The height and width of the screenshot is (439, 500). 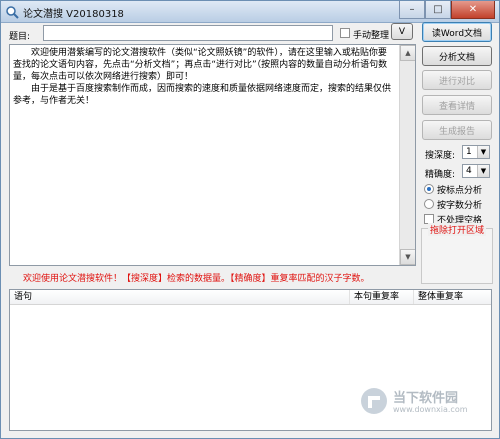 What do you see at coordinates (440, 156) in the screenshot?
I see `depth-label: 搜深度:` at bounding box center [440, 156].